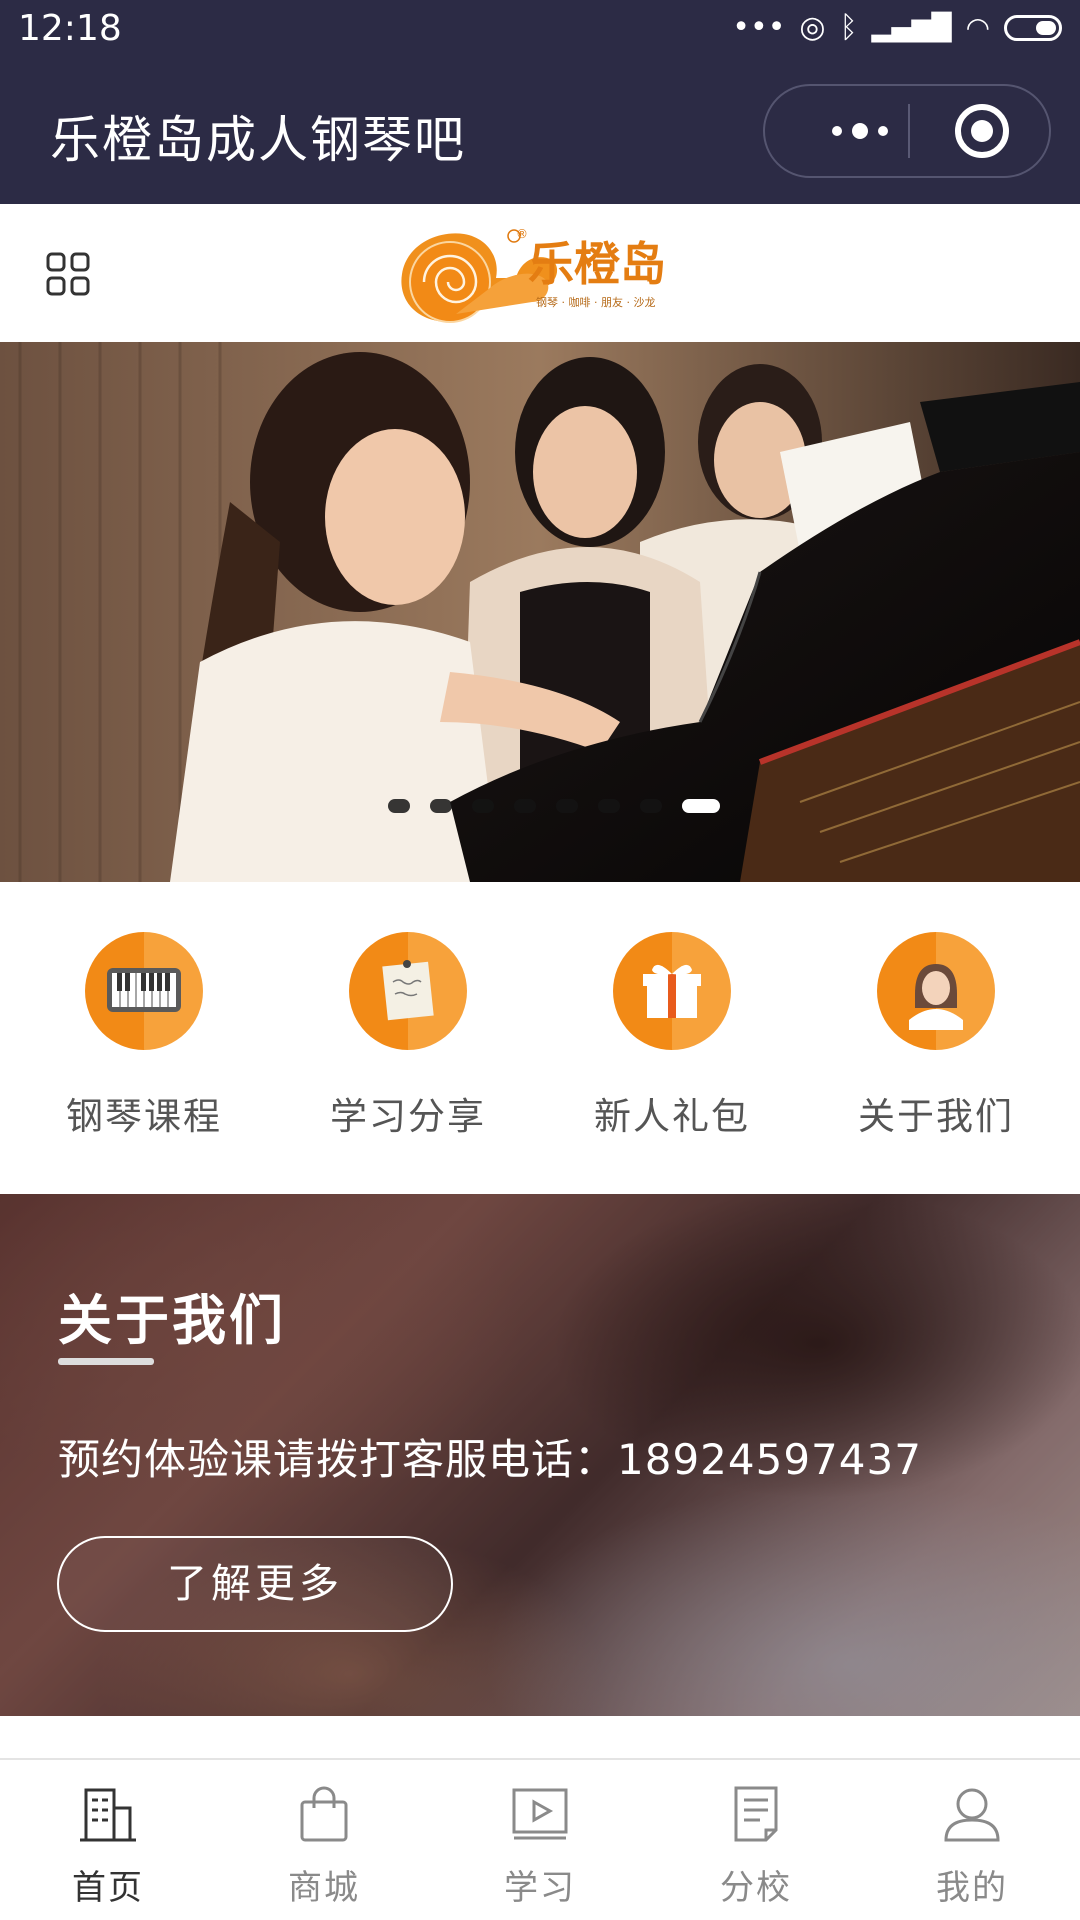 The height and width of the screenshot is (1920, 1080). Describe the element at coordinates (108, 1888) in the screenshot. I see `tab-label: 首页` at that location.